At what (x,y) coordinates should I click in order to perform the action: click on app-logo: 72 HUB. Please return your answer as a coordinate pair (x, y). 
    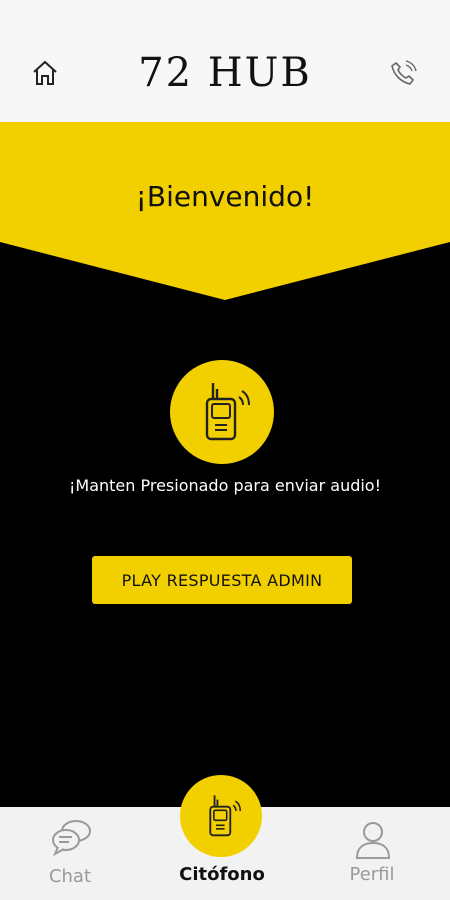
    Looking at the image, I should click on (225, 73).